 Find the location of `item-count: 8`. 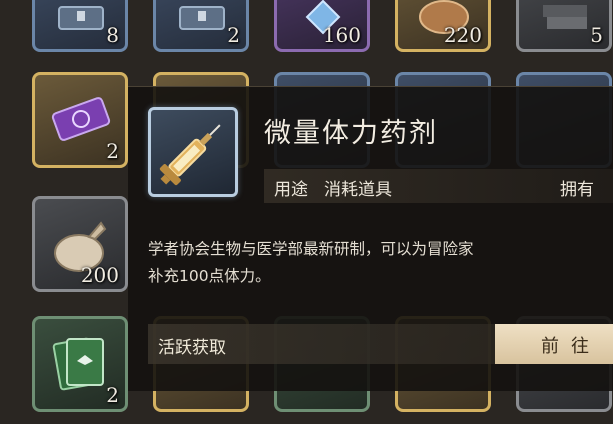

item-count: 8 is located at coordinates (112, 35).